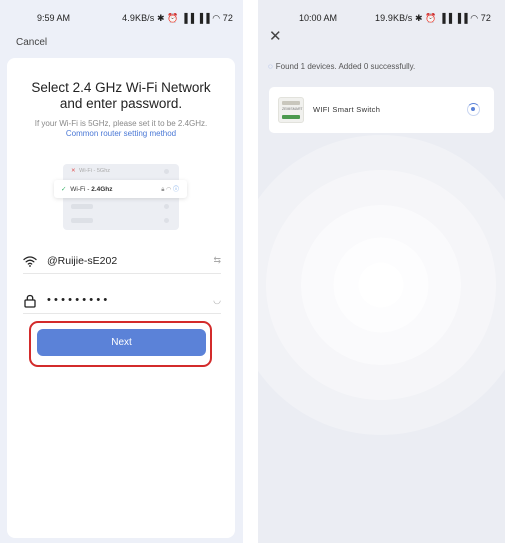 The height and width of the screenshot is (543, 505). Describe the element at coordinates (102, 189) in the screenshot. I see `illus-24-bold: 2.4Ghz` at that location.